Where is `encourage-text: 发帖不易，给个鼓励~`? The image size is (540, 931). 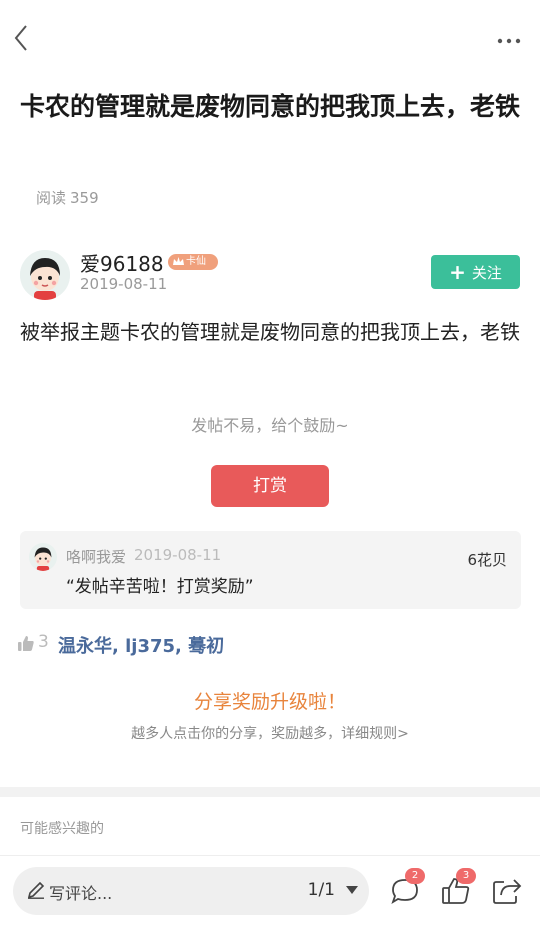
encourage-text: 发帖不易，给个鼓励~ is located at coordinates (270, 425).